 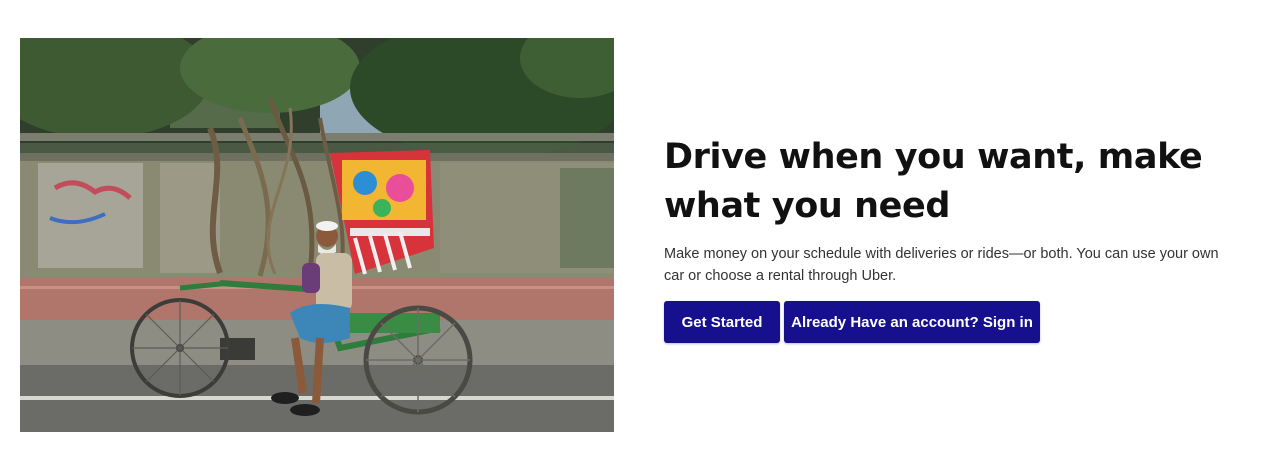 I want to click on get-started-button: Get Started, so click(x=722, y=322).